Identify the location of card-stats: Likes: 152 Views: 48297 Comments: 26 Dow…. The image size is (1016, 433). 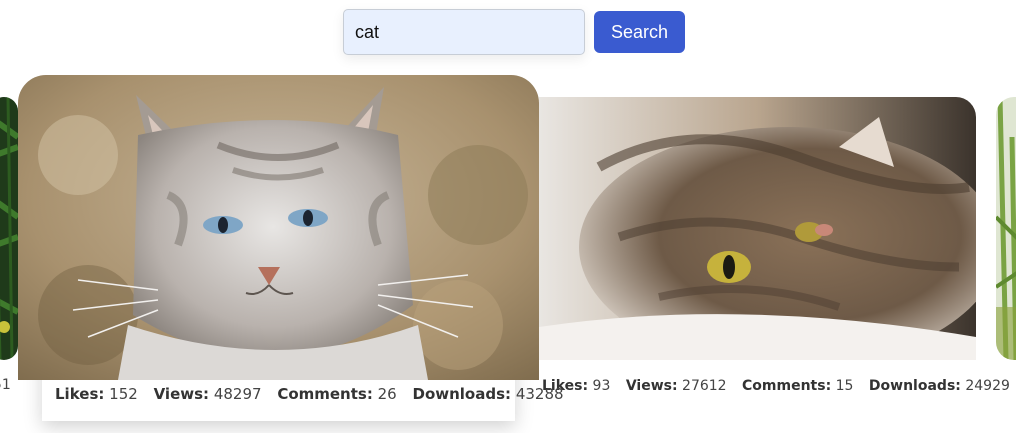
(315, 394).